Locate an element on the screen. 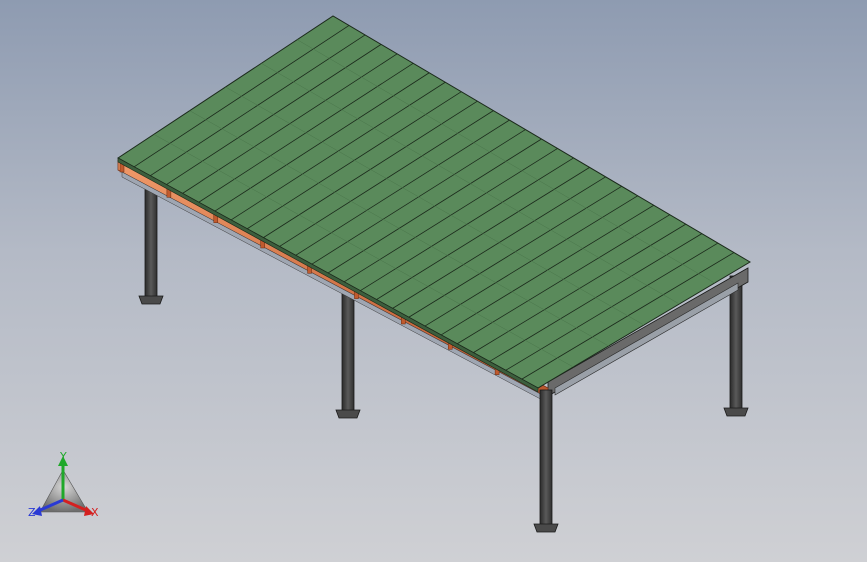 Image resolution: width=867 pixels, height=562 pixels. x-axis-label: X is located at coordinates (95, 512).